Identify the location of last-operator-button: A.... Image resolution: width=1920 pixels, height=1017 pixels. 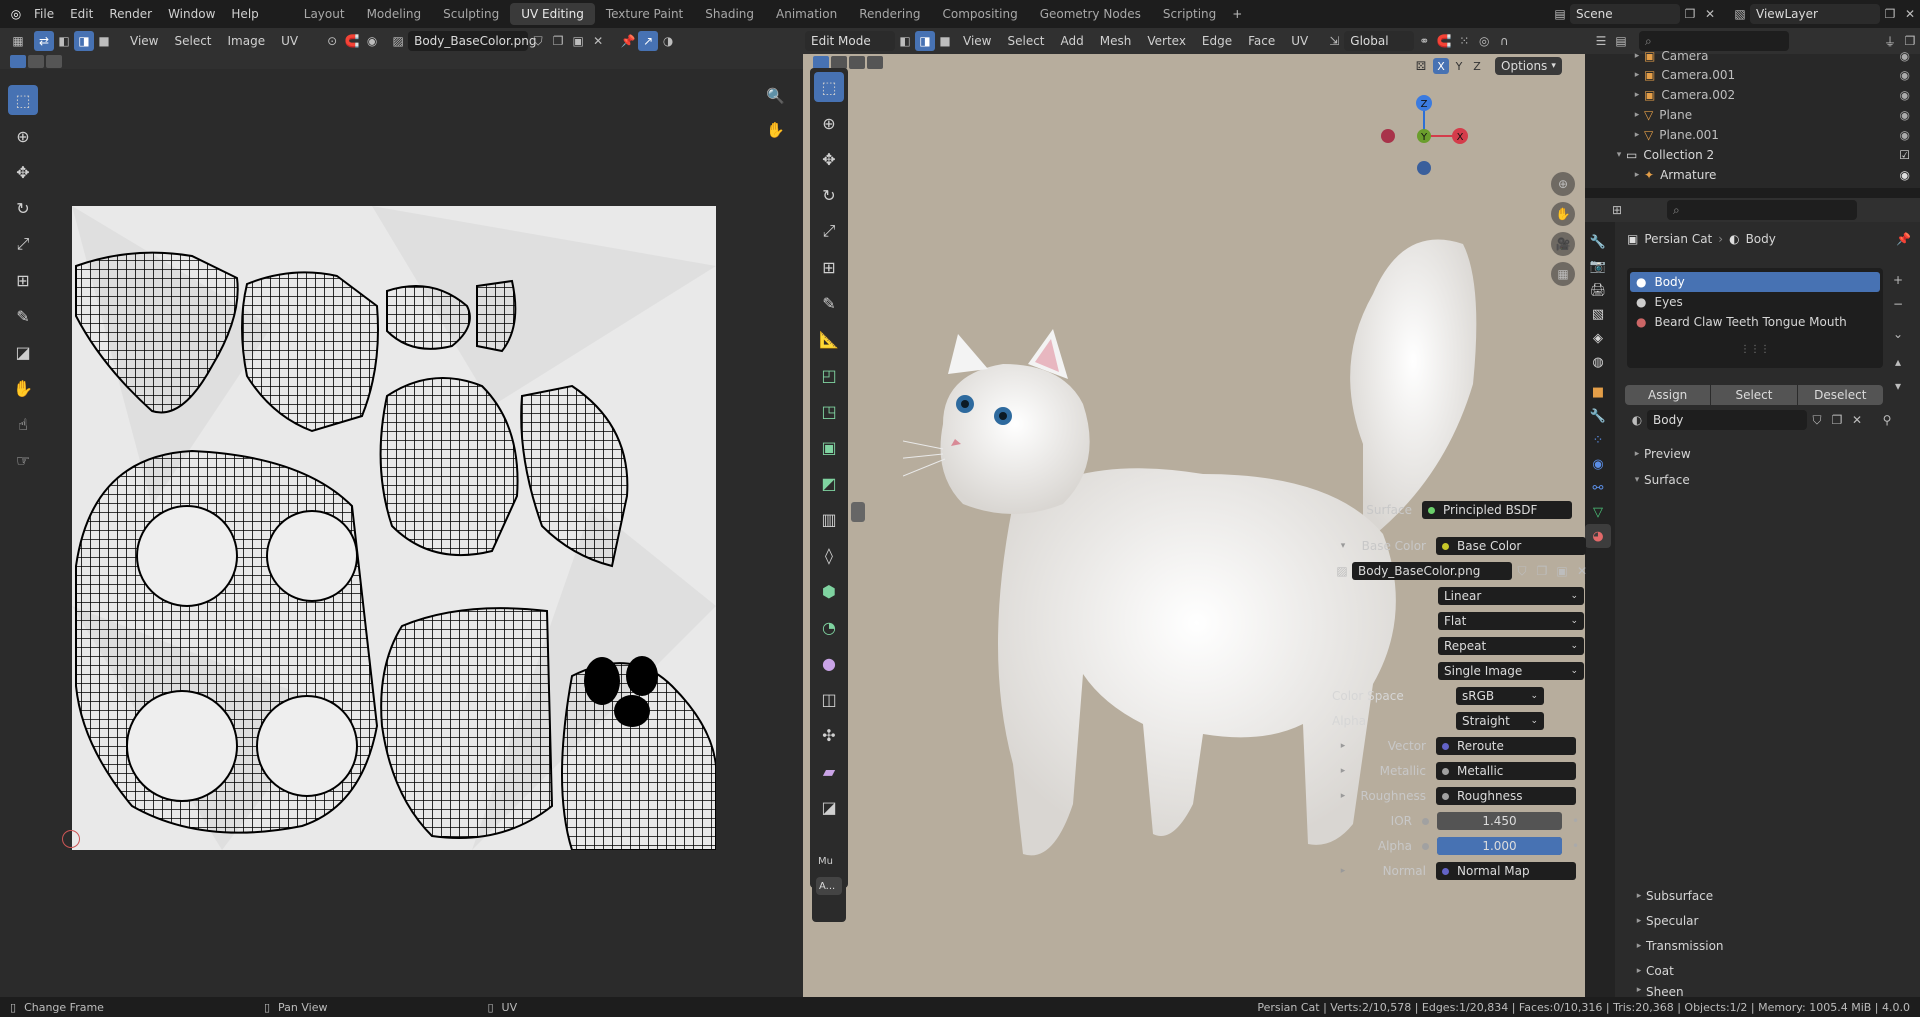
(829, 886).